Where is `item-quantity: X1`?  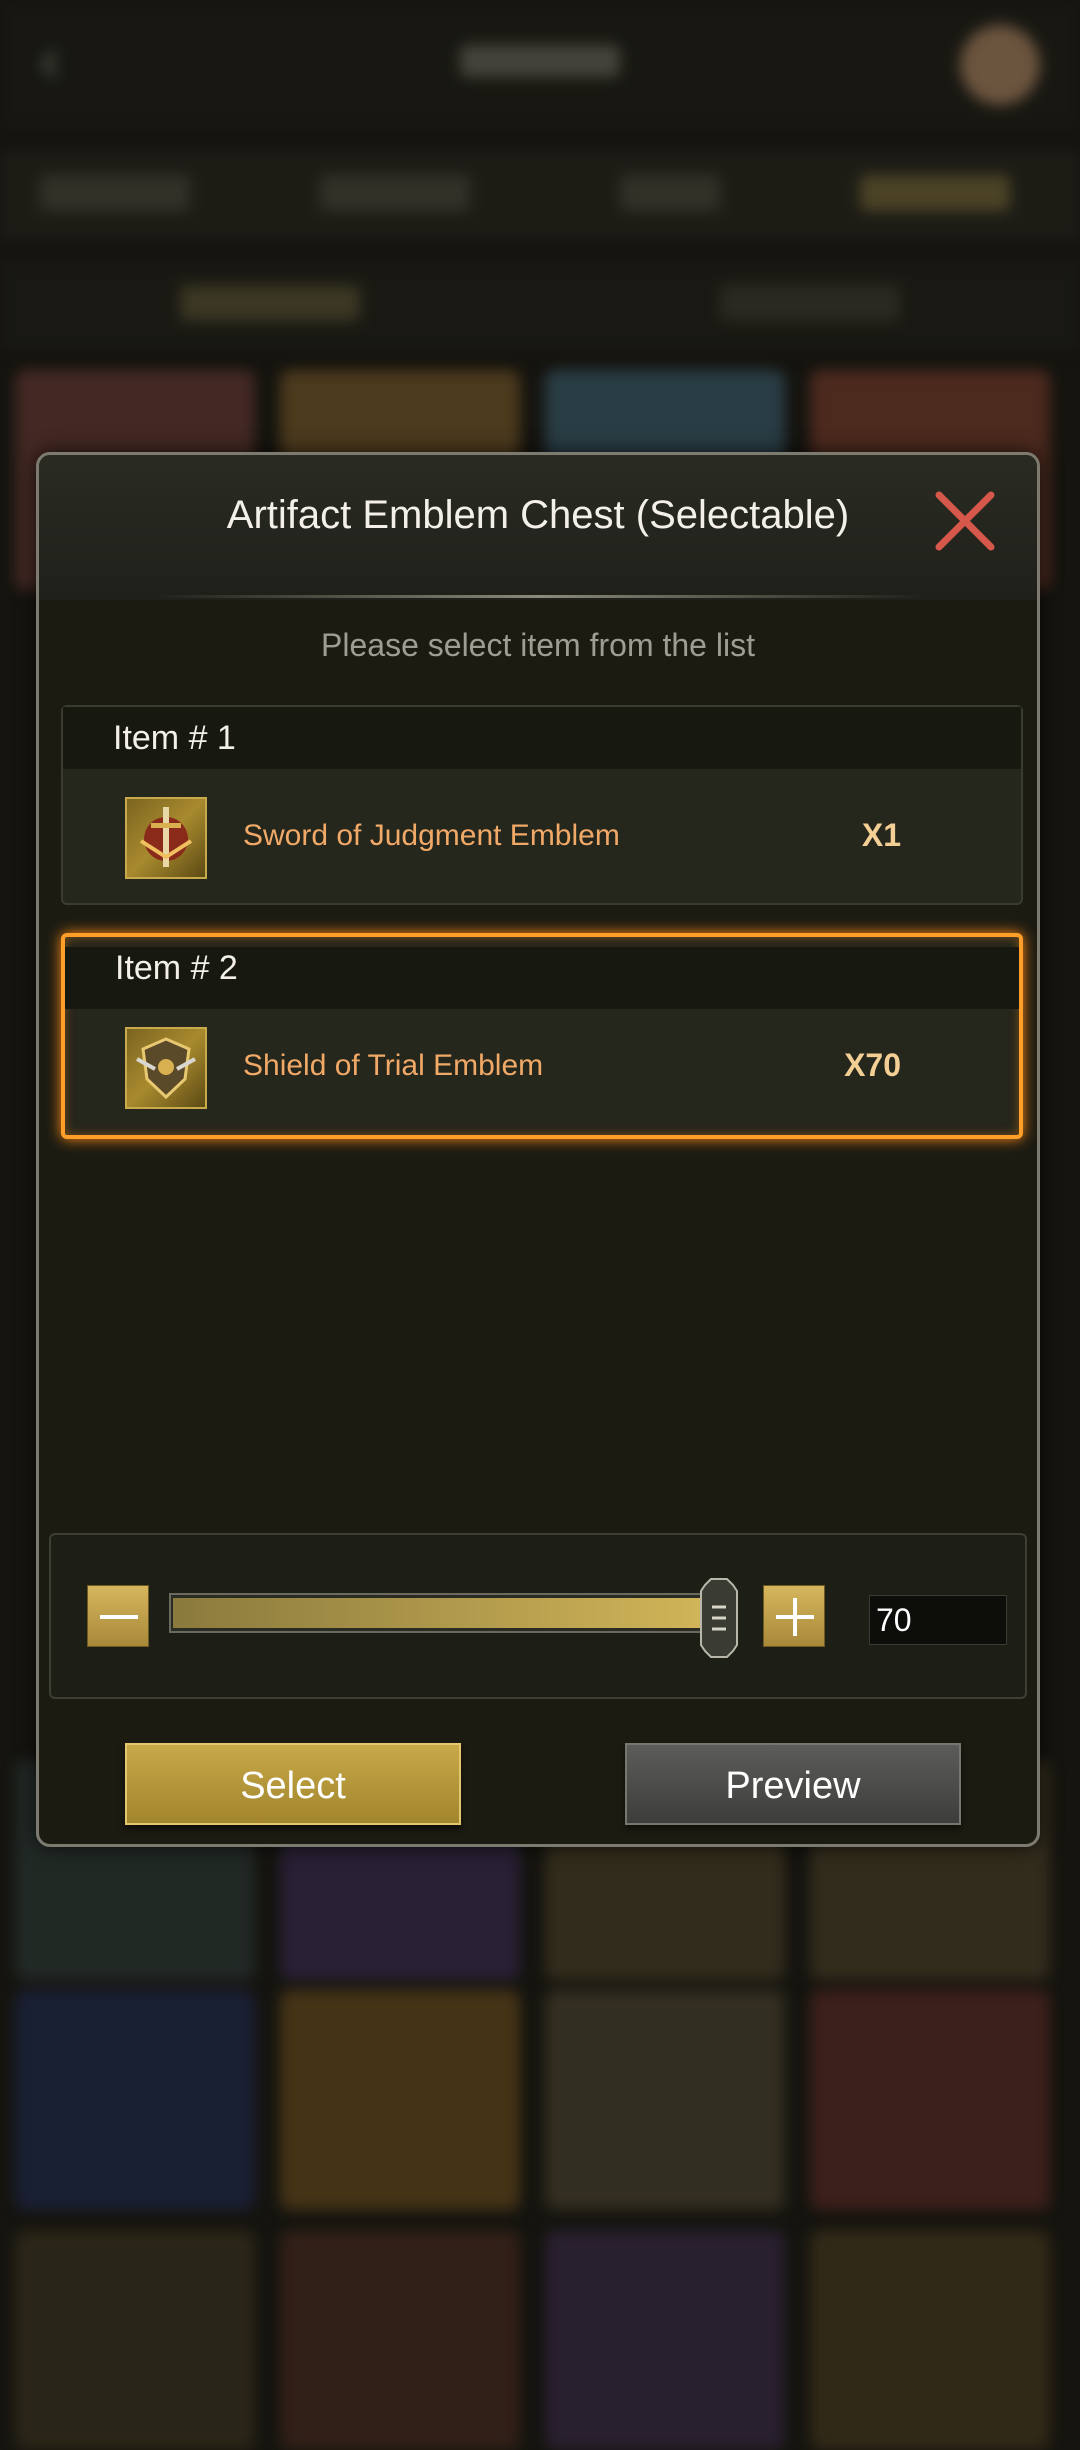
item-quantity: X1 is located at coordinates (881, 835).